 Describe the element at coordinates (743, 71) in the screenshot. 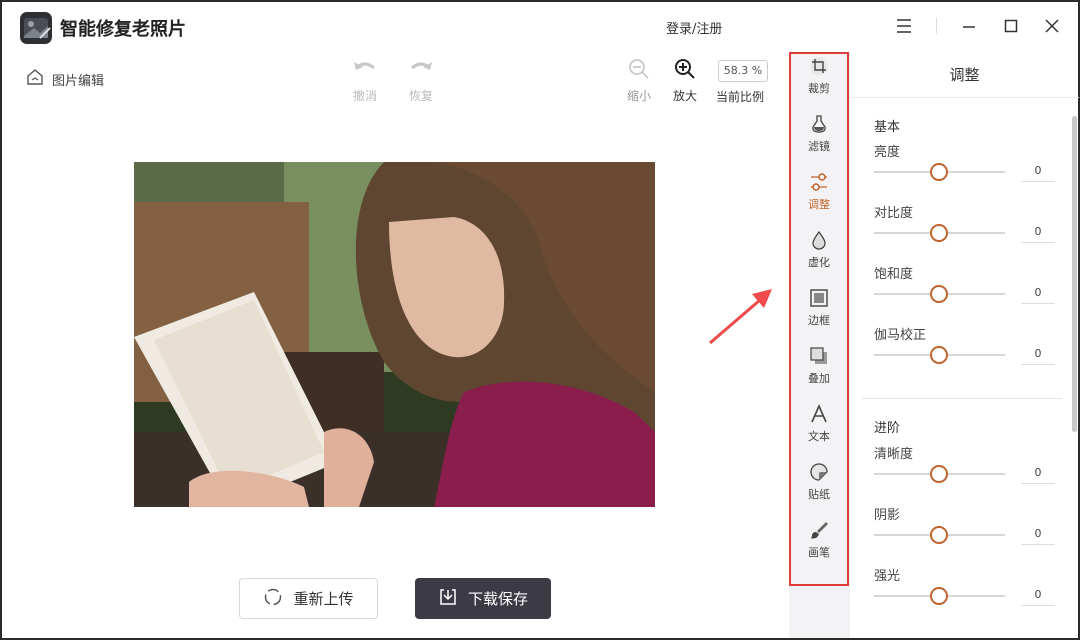

I see `zoom-value: 58.3 %` at that location.